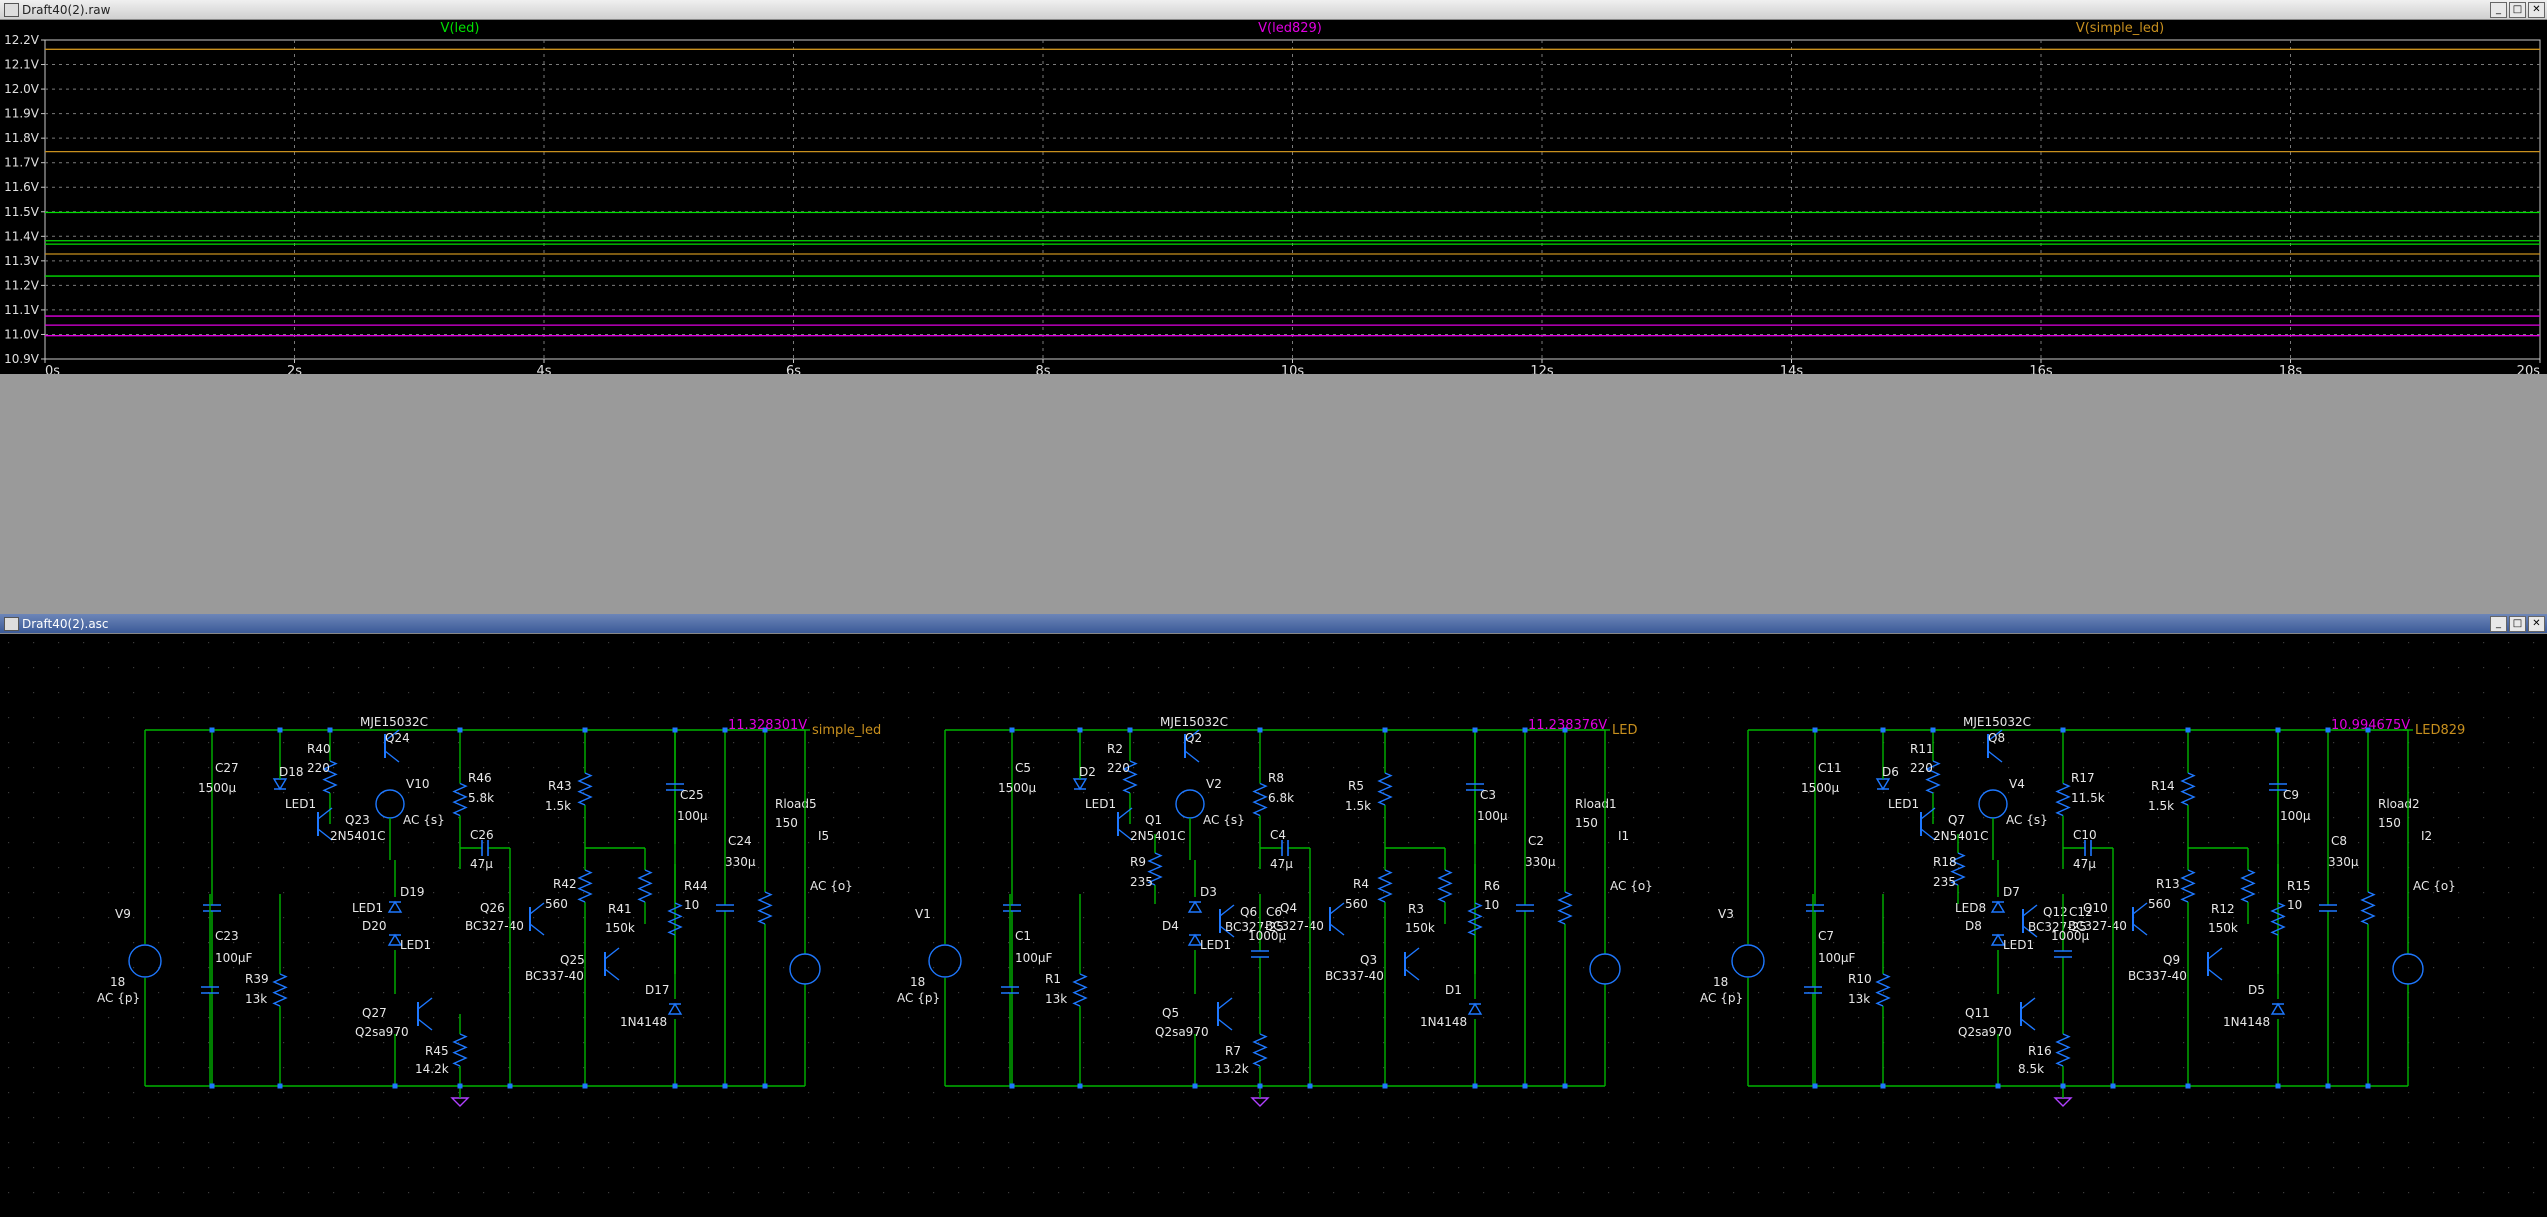 This screenshot has width=2547, height=1217. I want to click on y-tick-label: 10.9V, so click(22, 359).